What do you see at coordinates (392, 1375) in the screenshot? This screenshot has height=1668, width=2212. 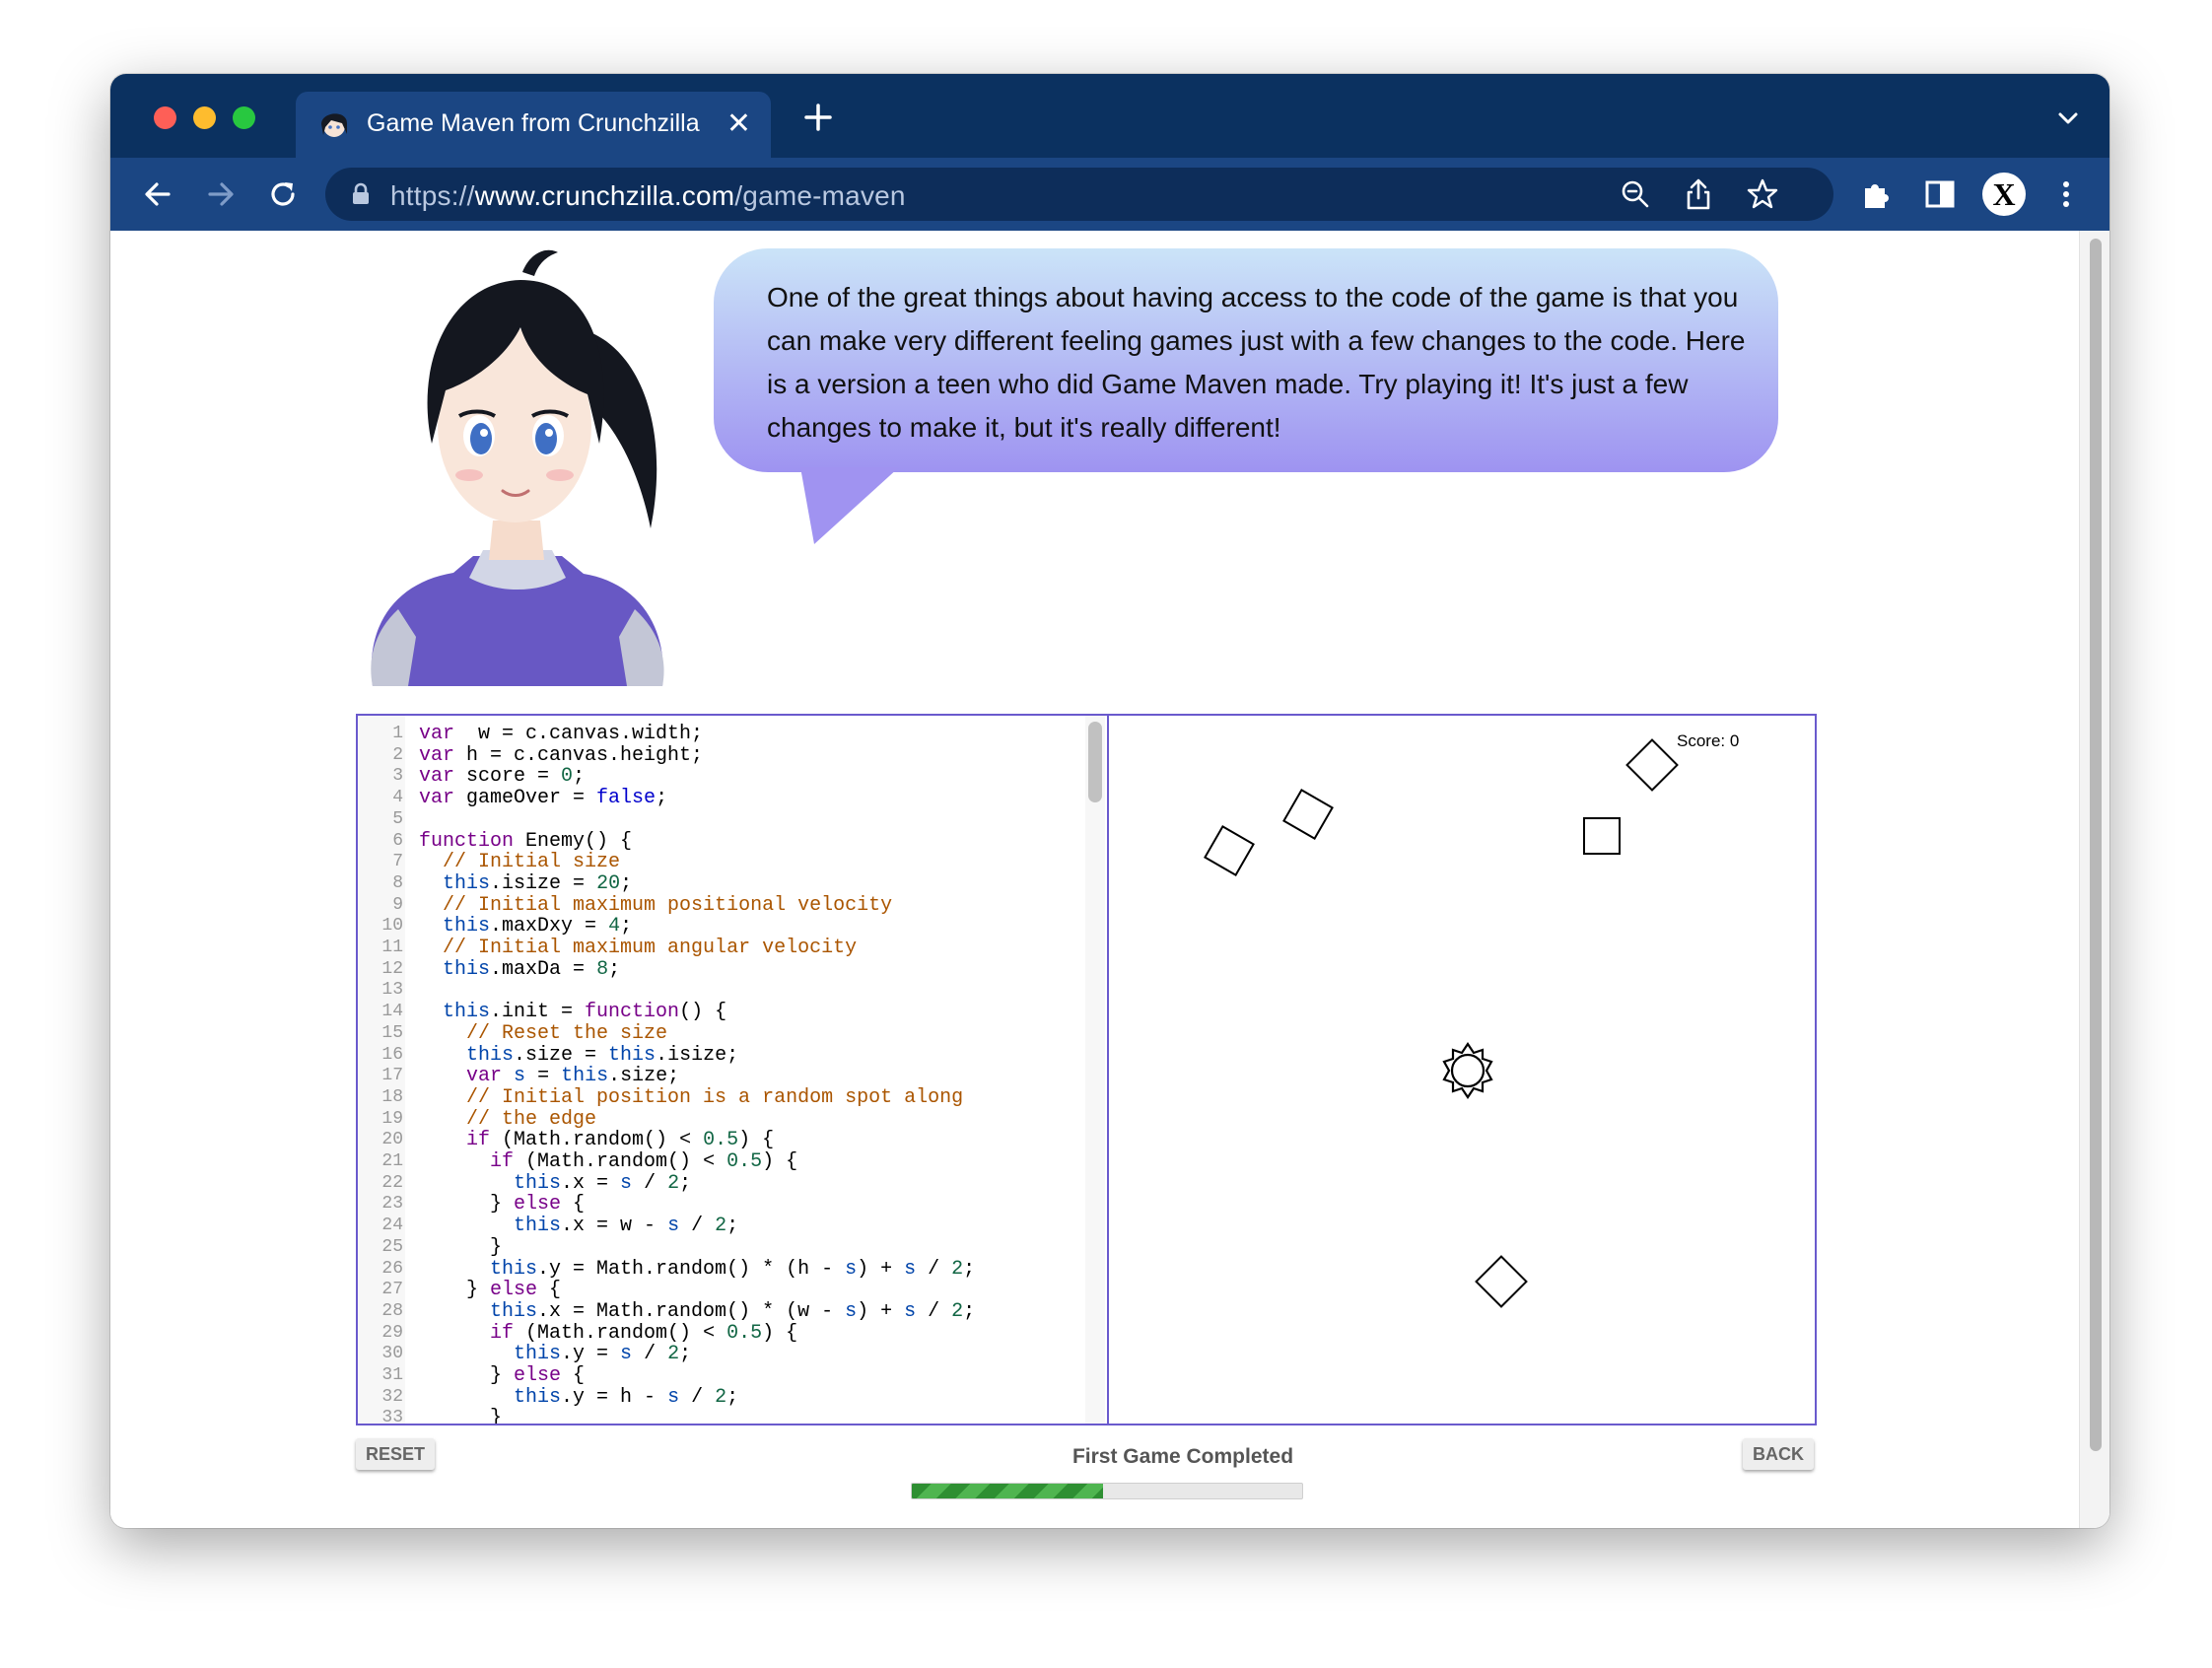 I see `line-number: 31` at bounding box center [392, 1375].